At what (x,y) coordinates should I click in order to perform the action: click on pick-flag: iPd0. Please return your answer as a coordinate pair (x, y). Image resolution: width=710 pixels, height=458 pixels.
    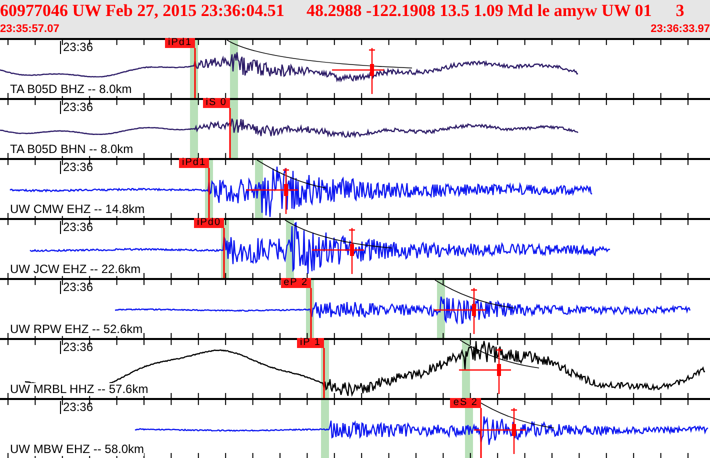
    Looking at the image, I should click on (209, 223).